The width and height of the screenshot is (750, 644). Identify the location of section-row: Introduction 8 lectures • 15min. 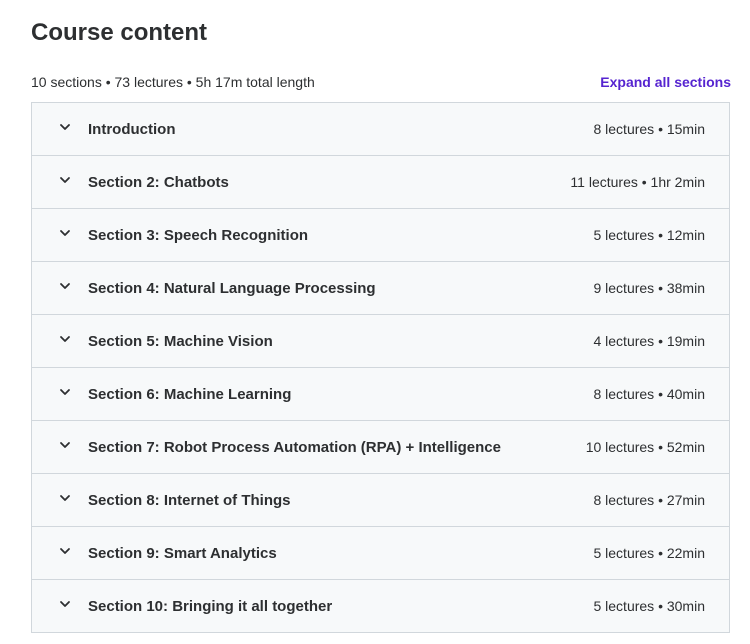
(380, 129).